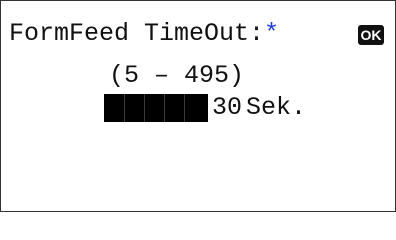 Image resolution: width=396 pixels, height=240 pixels. Describe the element at coordinates (177, 75) in the screenshot. I see `value-range: (5 – 495)` at that location.